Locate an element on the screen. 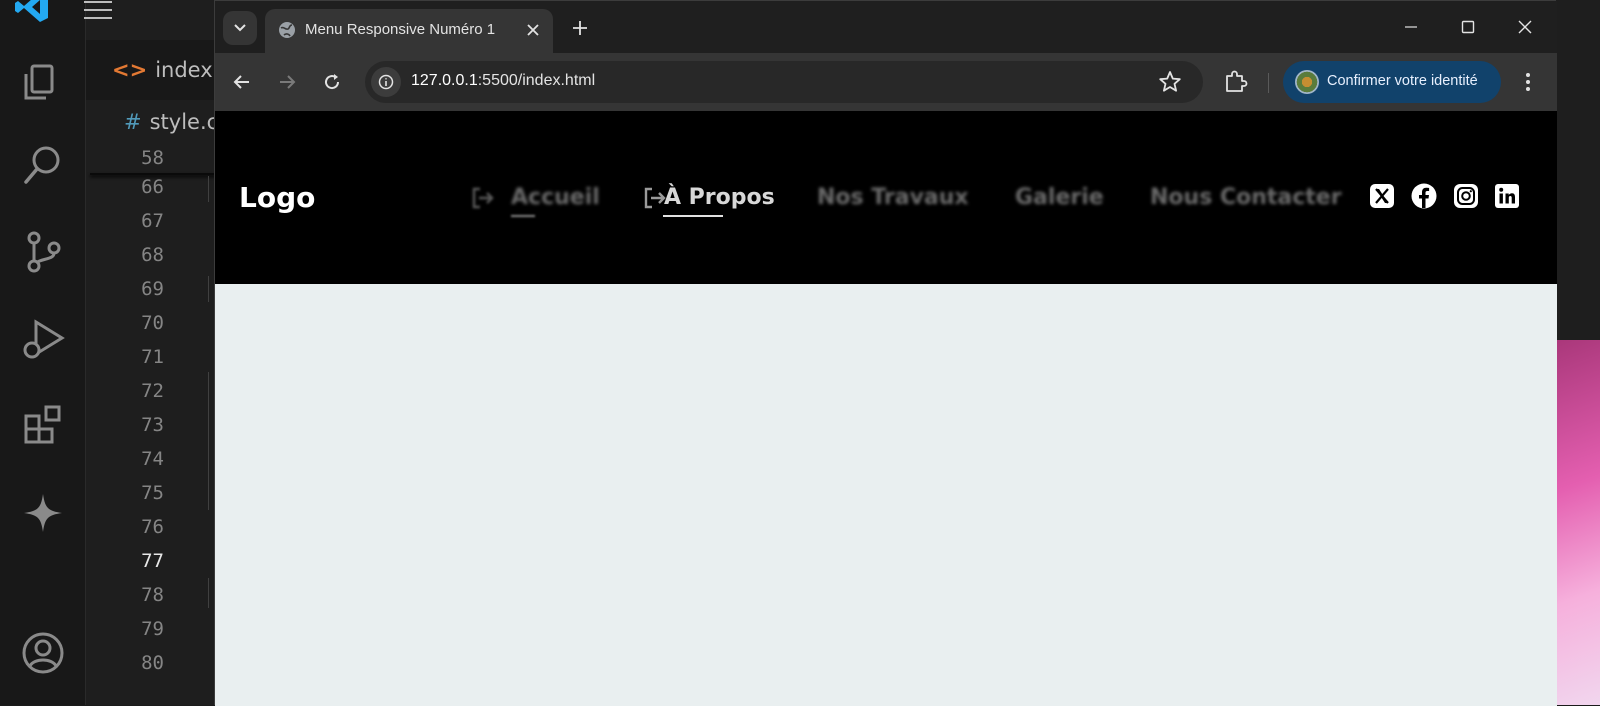  browser-tab-active: Menu Responsive Numéro 1 is located at coordinates (409, 32).